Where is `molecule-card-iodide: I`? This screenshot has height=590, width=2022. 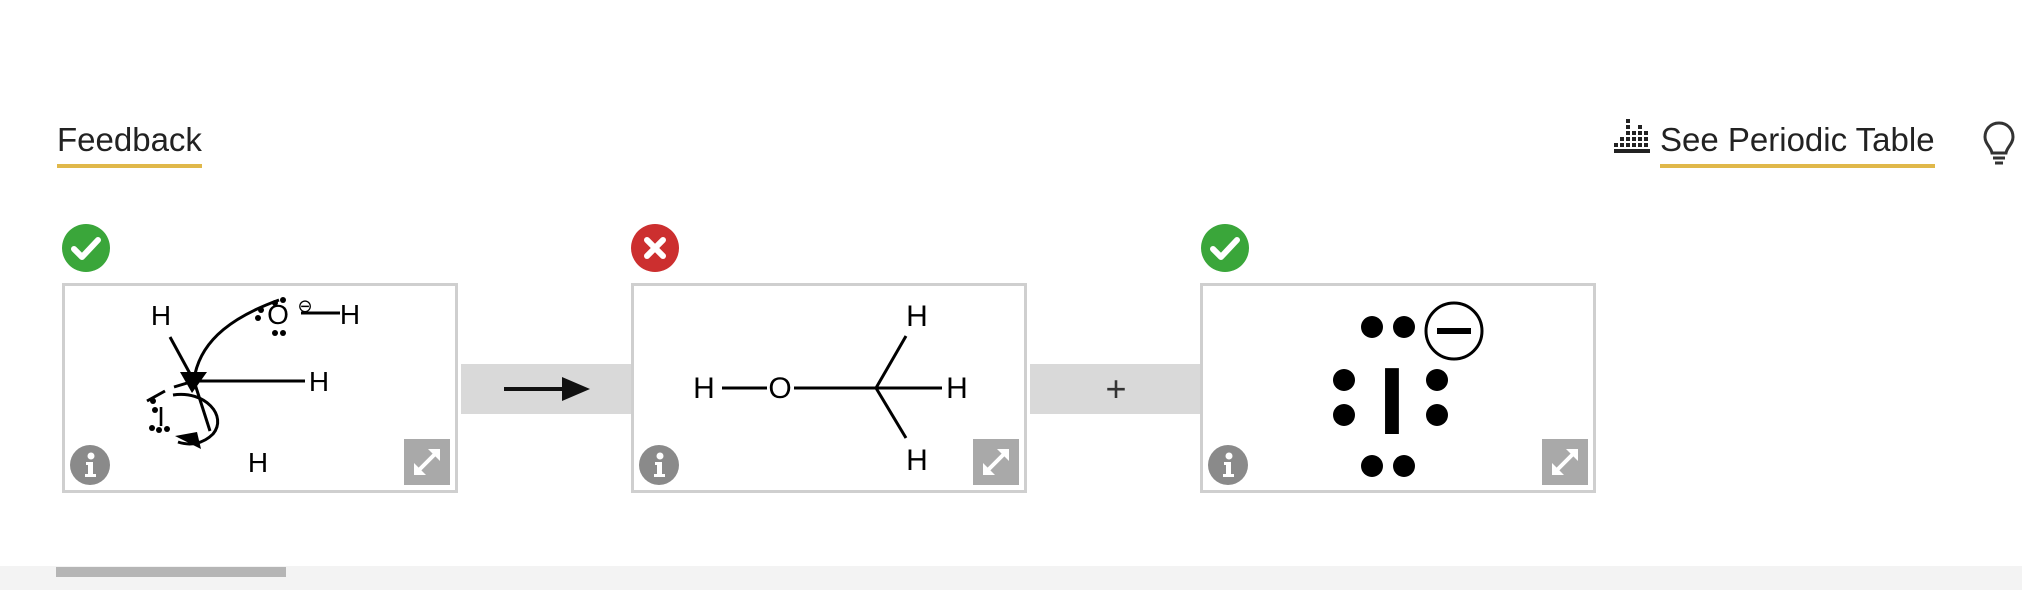 molecule-card-iodide: I is located at coordinates (1398, 388).